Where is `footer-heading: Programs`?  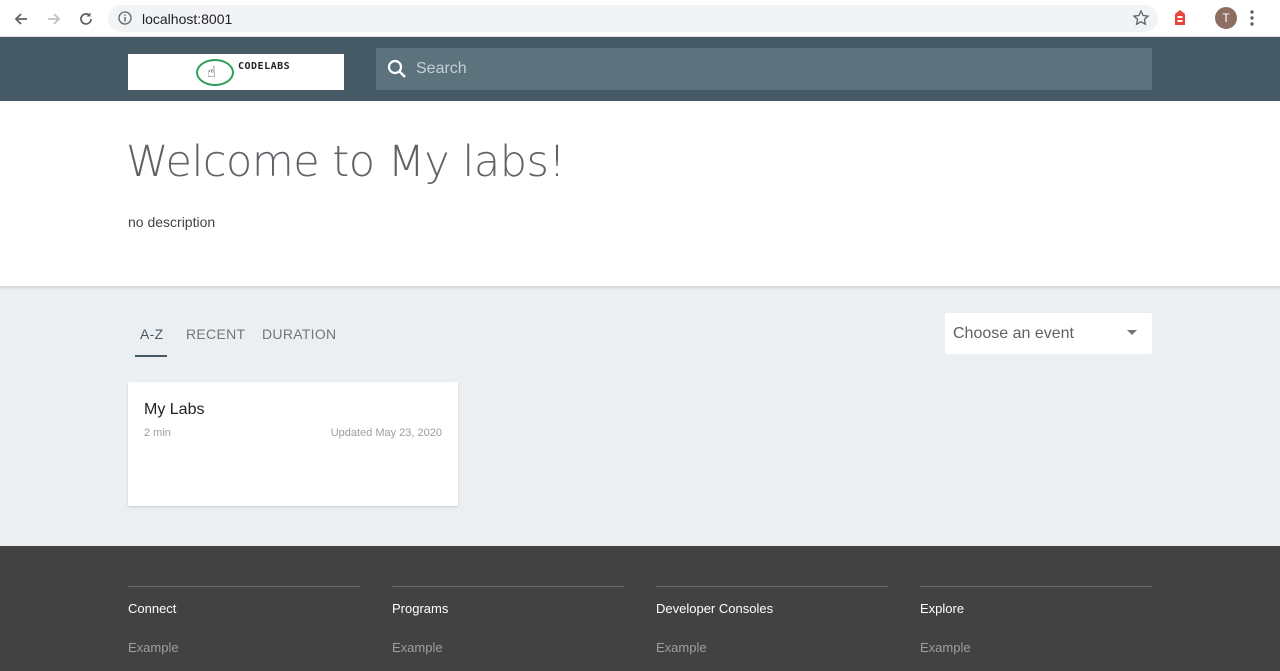
footer-heading: Programs is located at coordinates (420, 608).